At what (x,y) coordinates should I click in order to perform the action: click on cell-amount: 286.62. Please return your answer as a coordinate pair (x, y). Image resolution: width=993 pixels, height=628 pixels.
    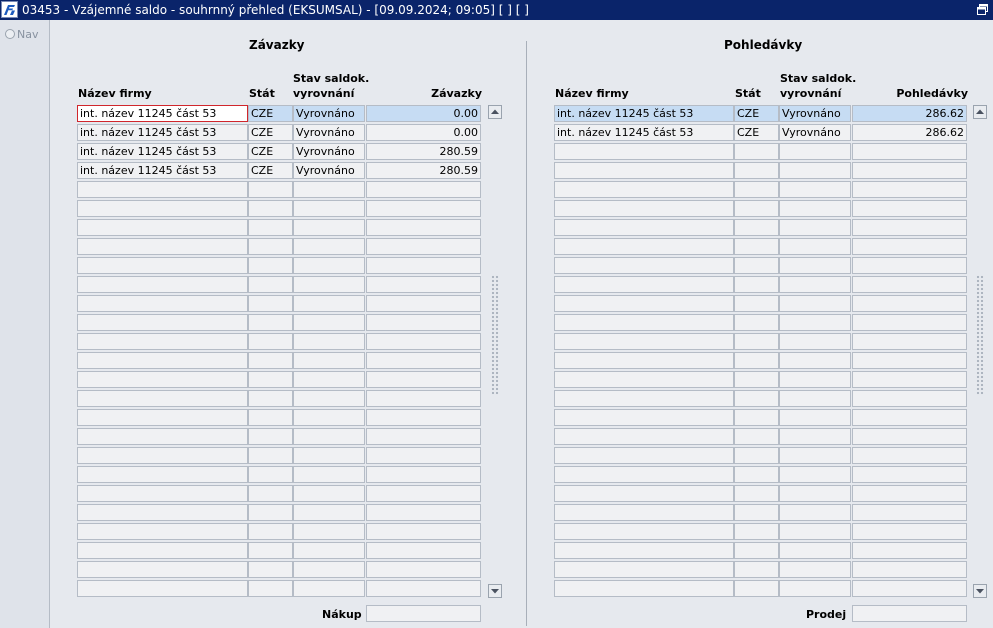
    Looking at the image, I should click on (909, 132).